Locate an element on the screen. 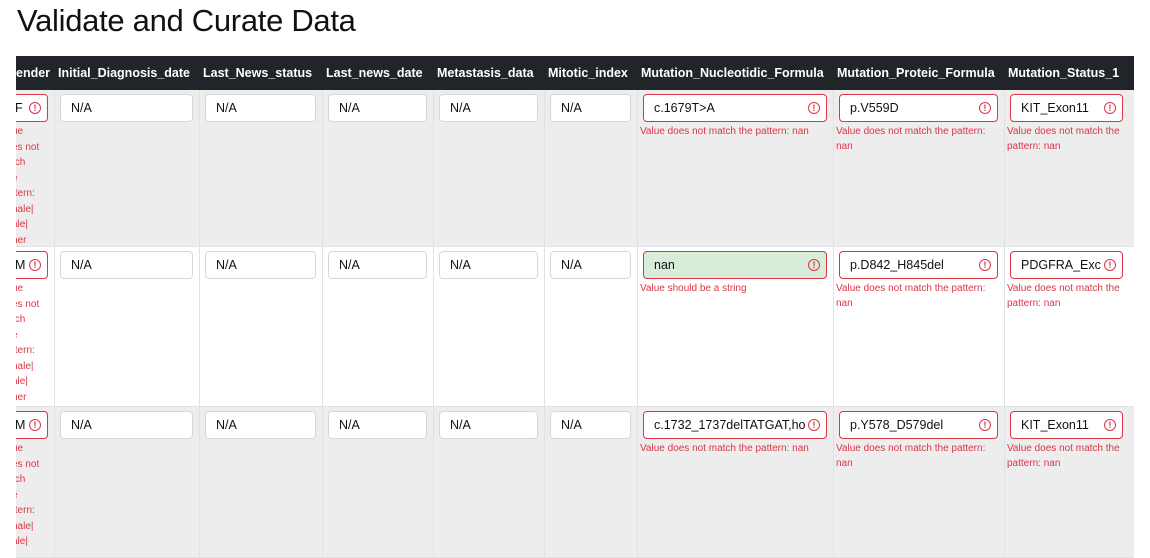 This screenshot has width=1150, height=558. cell-input-gender: F! is located at coordinates (32, 108).